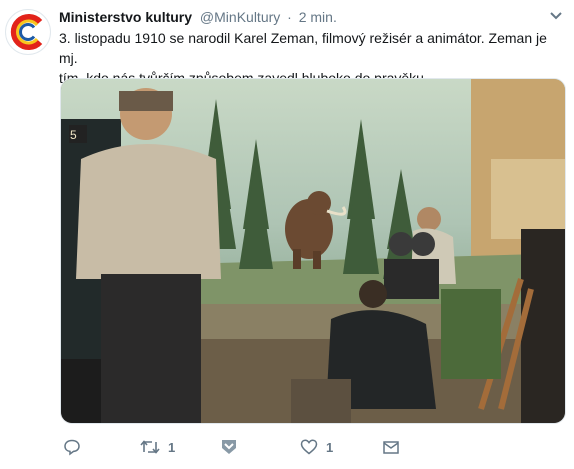 This screenshot has height=469, width=574. I want to click on avatar, so click(28, 32).